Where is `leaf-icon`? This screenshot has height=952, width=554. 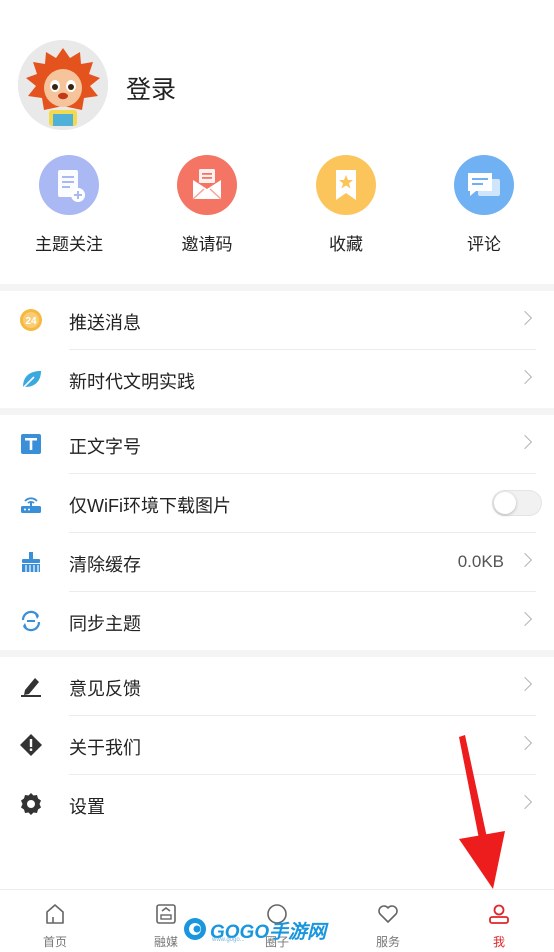
leaf-icon is located at coordinates (31, 379).